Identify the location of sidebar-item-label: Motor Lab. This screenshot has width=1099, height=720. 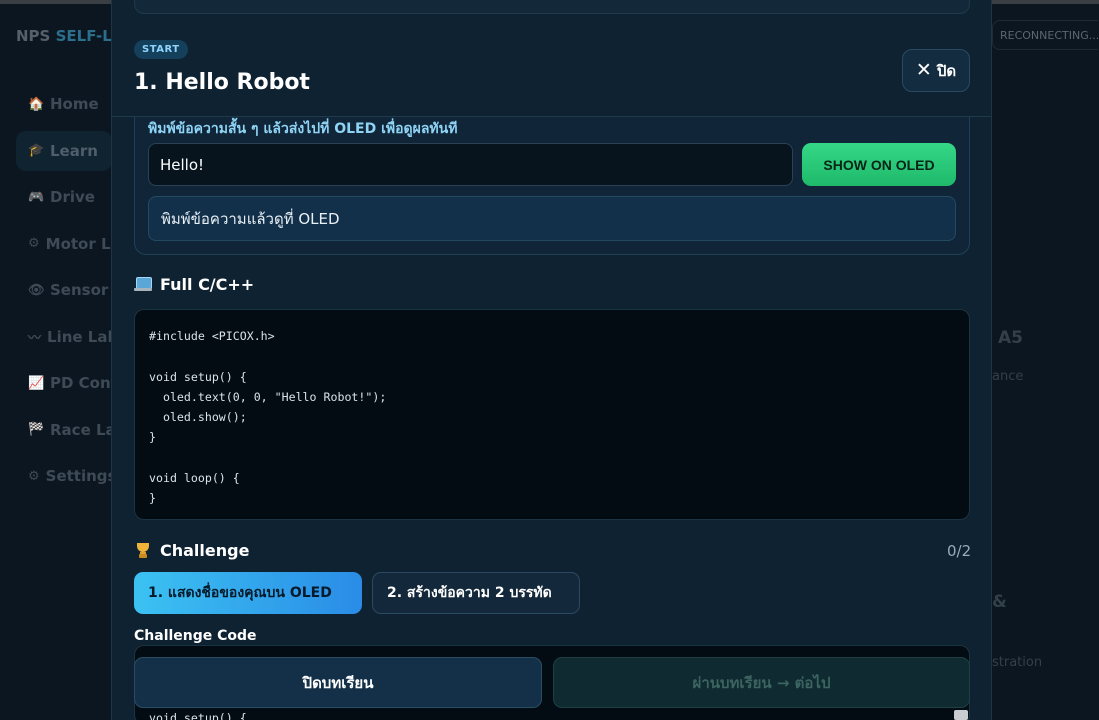
(78, 243).